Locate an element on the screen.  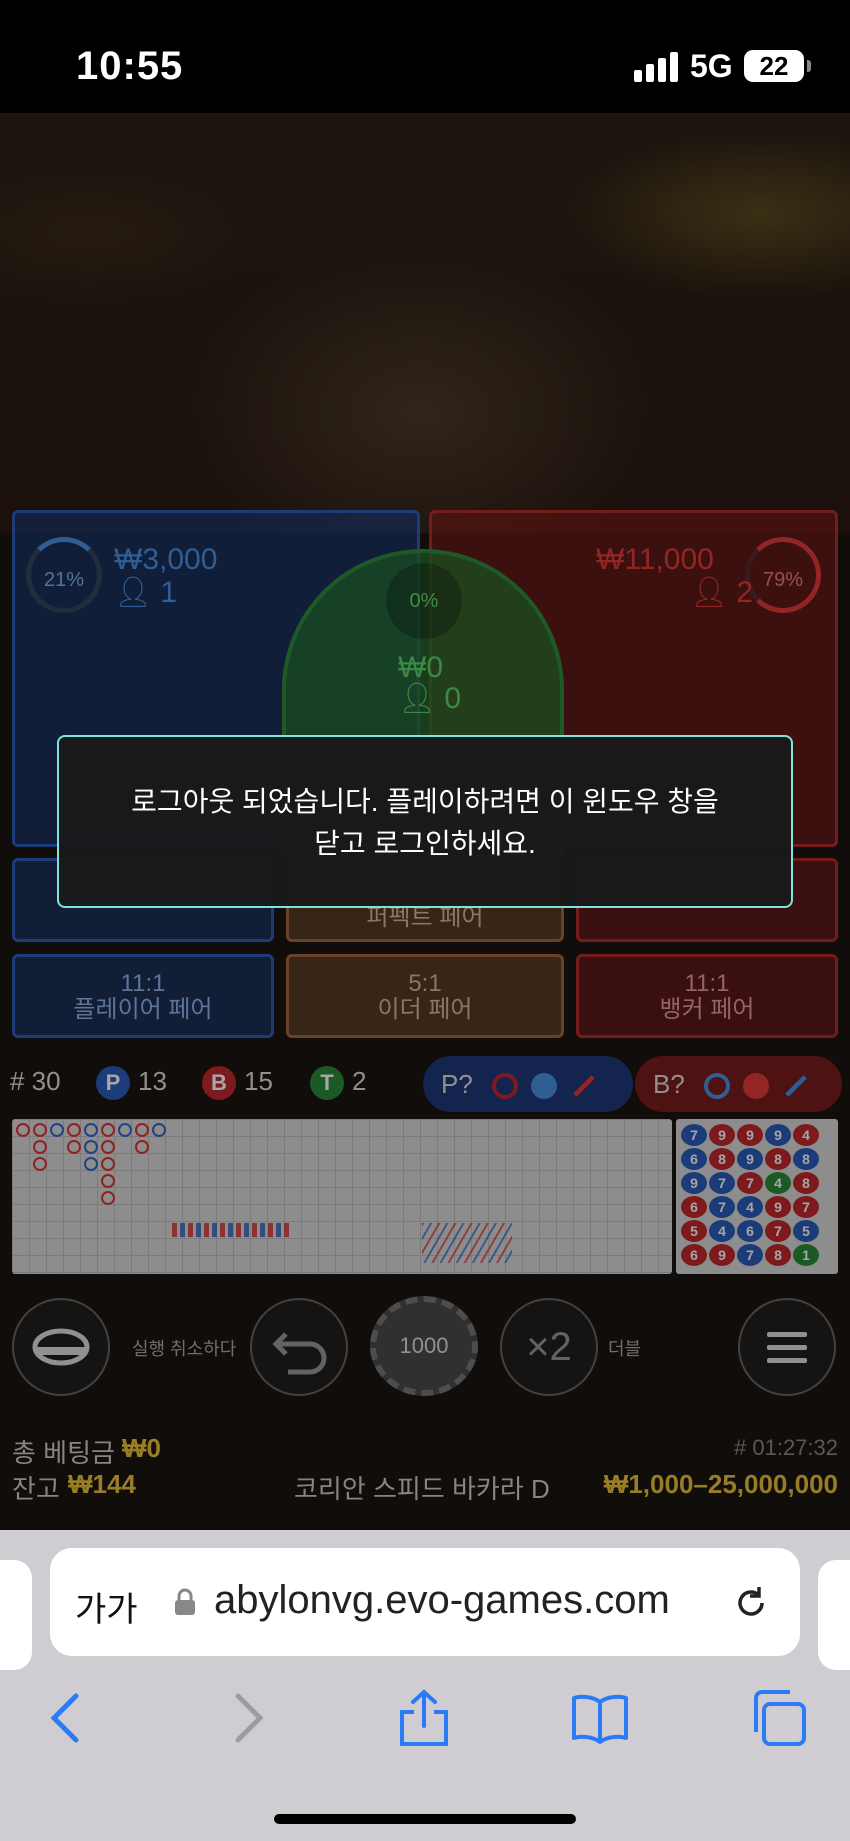
forward-icon is located at coordinates (248, 1718).